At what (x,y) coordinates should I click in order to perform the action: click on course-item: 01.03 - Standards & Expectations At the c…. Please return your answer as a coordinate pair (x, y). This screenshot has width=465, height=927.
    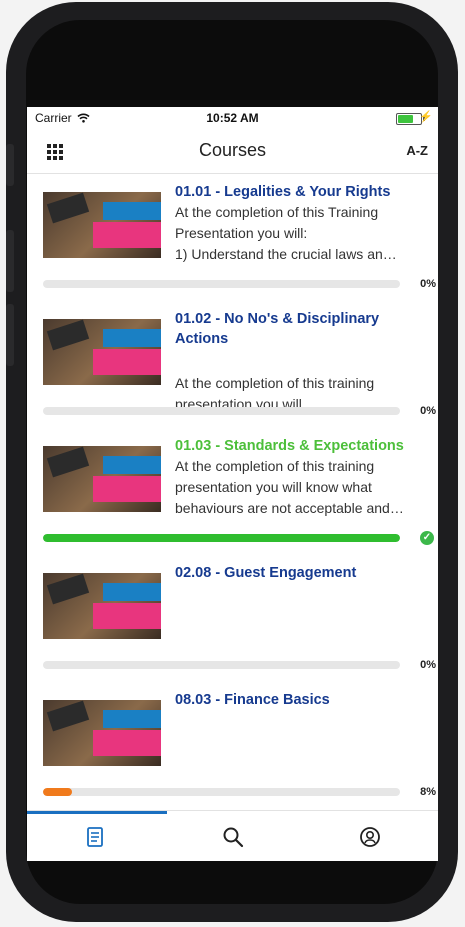
    Looking at the image, I should click on (232, 492).